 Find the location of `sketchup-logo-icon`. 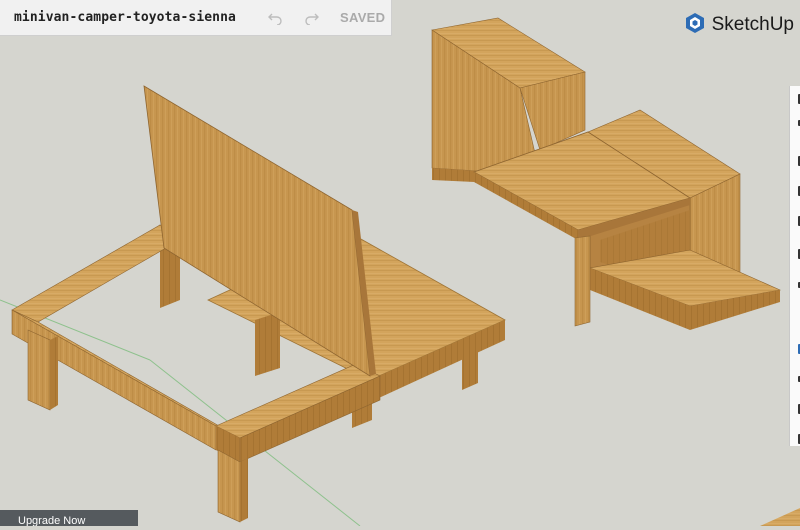

sketchup-logo-icon is located at coordinates (695, 25).